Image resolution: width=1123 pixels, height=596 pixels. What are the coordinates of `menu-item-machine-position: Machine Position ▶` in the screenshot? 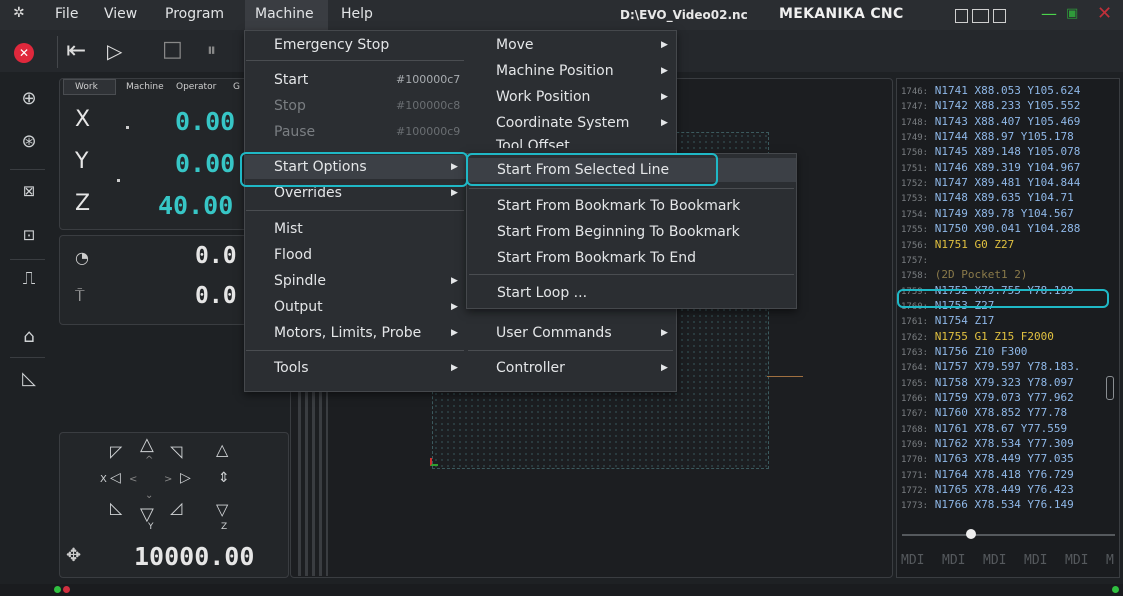 It's located at (570, 71).